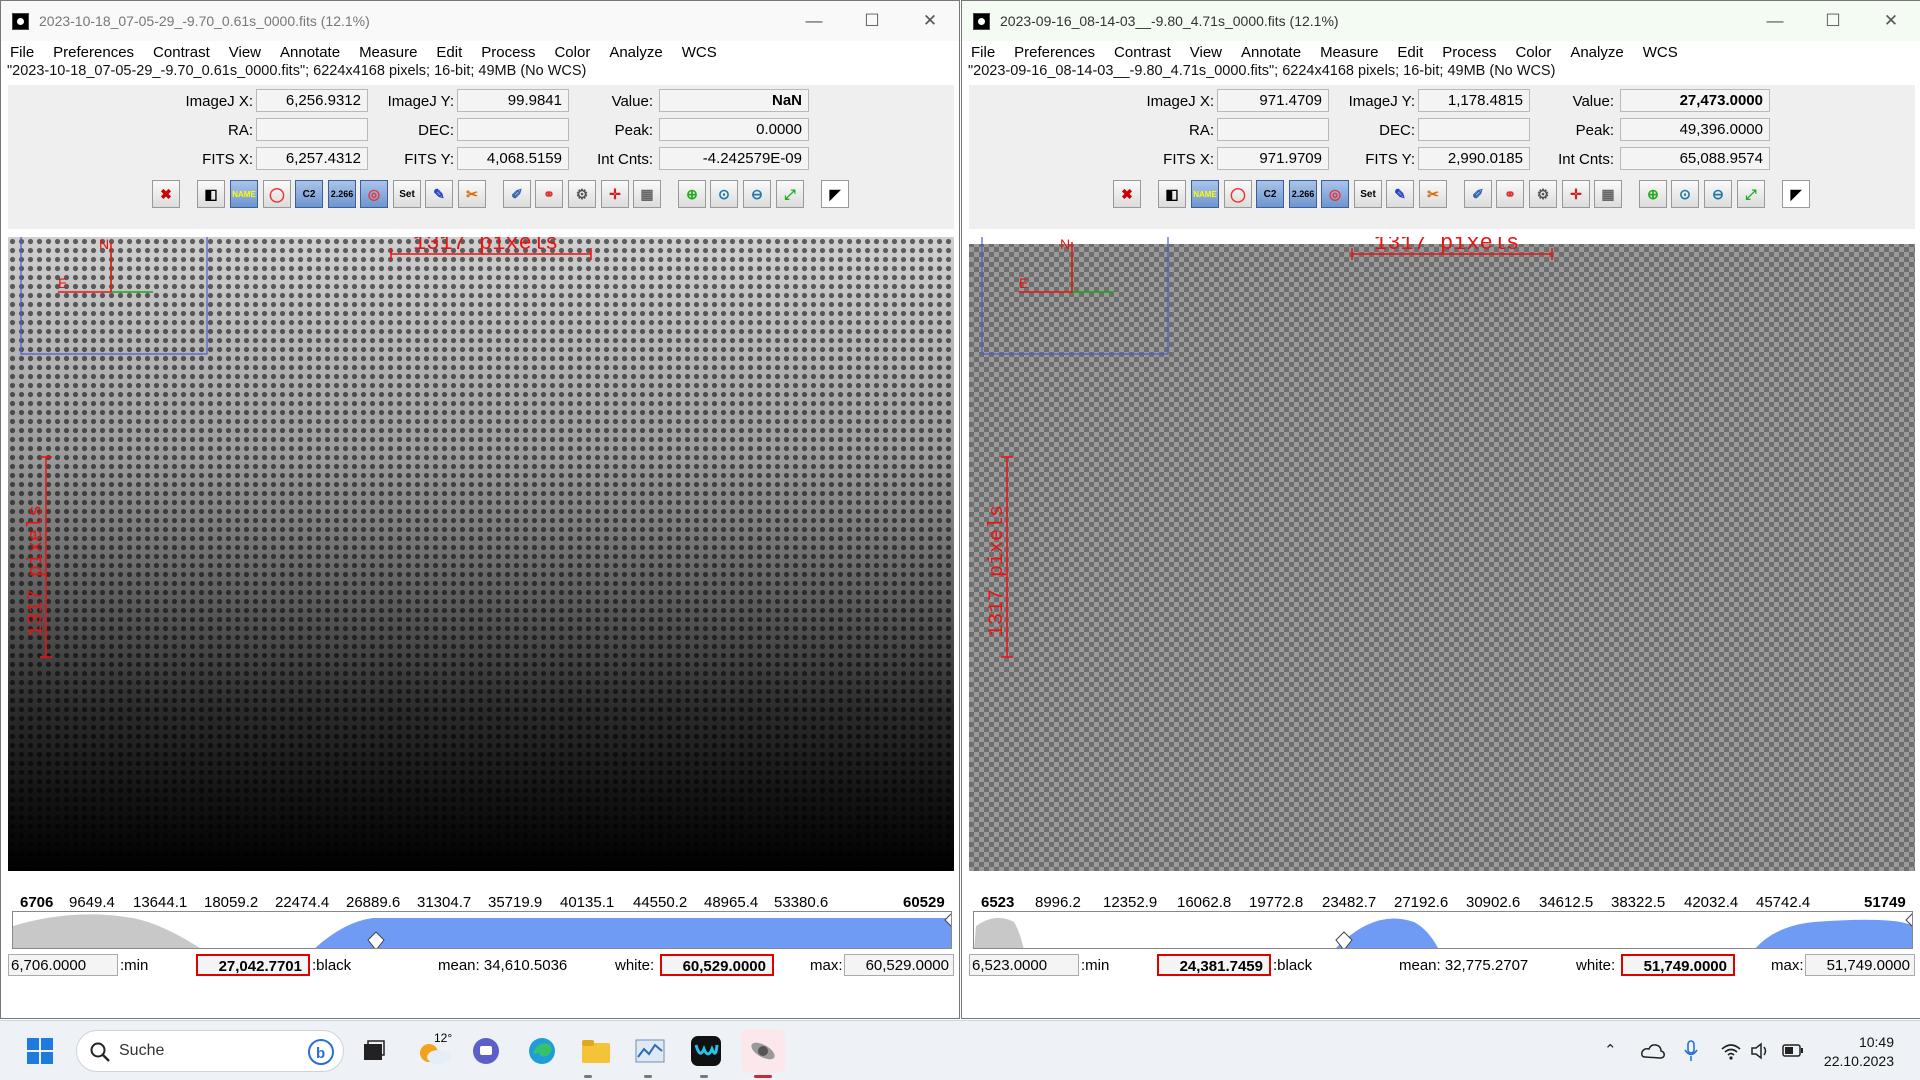  What do you see at coordinates (321, 1052) in the screenshot?
I see `bing-icon: b` at bounding box center [321, 1052].